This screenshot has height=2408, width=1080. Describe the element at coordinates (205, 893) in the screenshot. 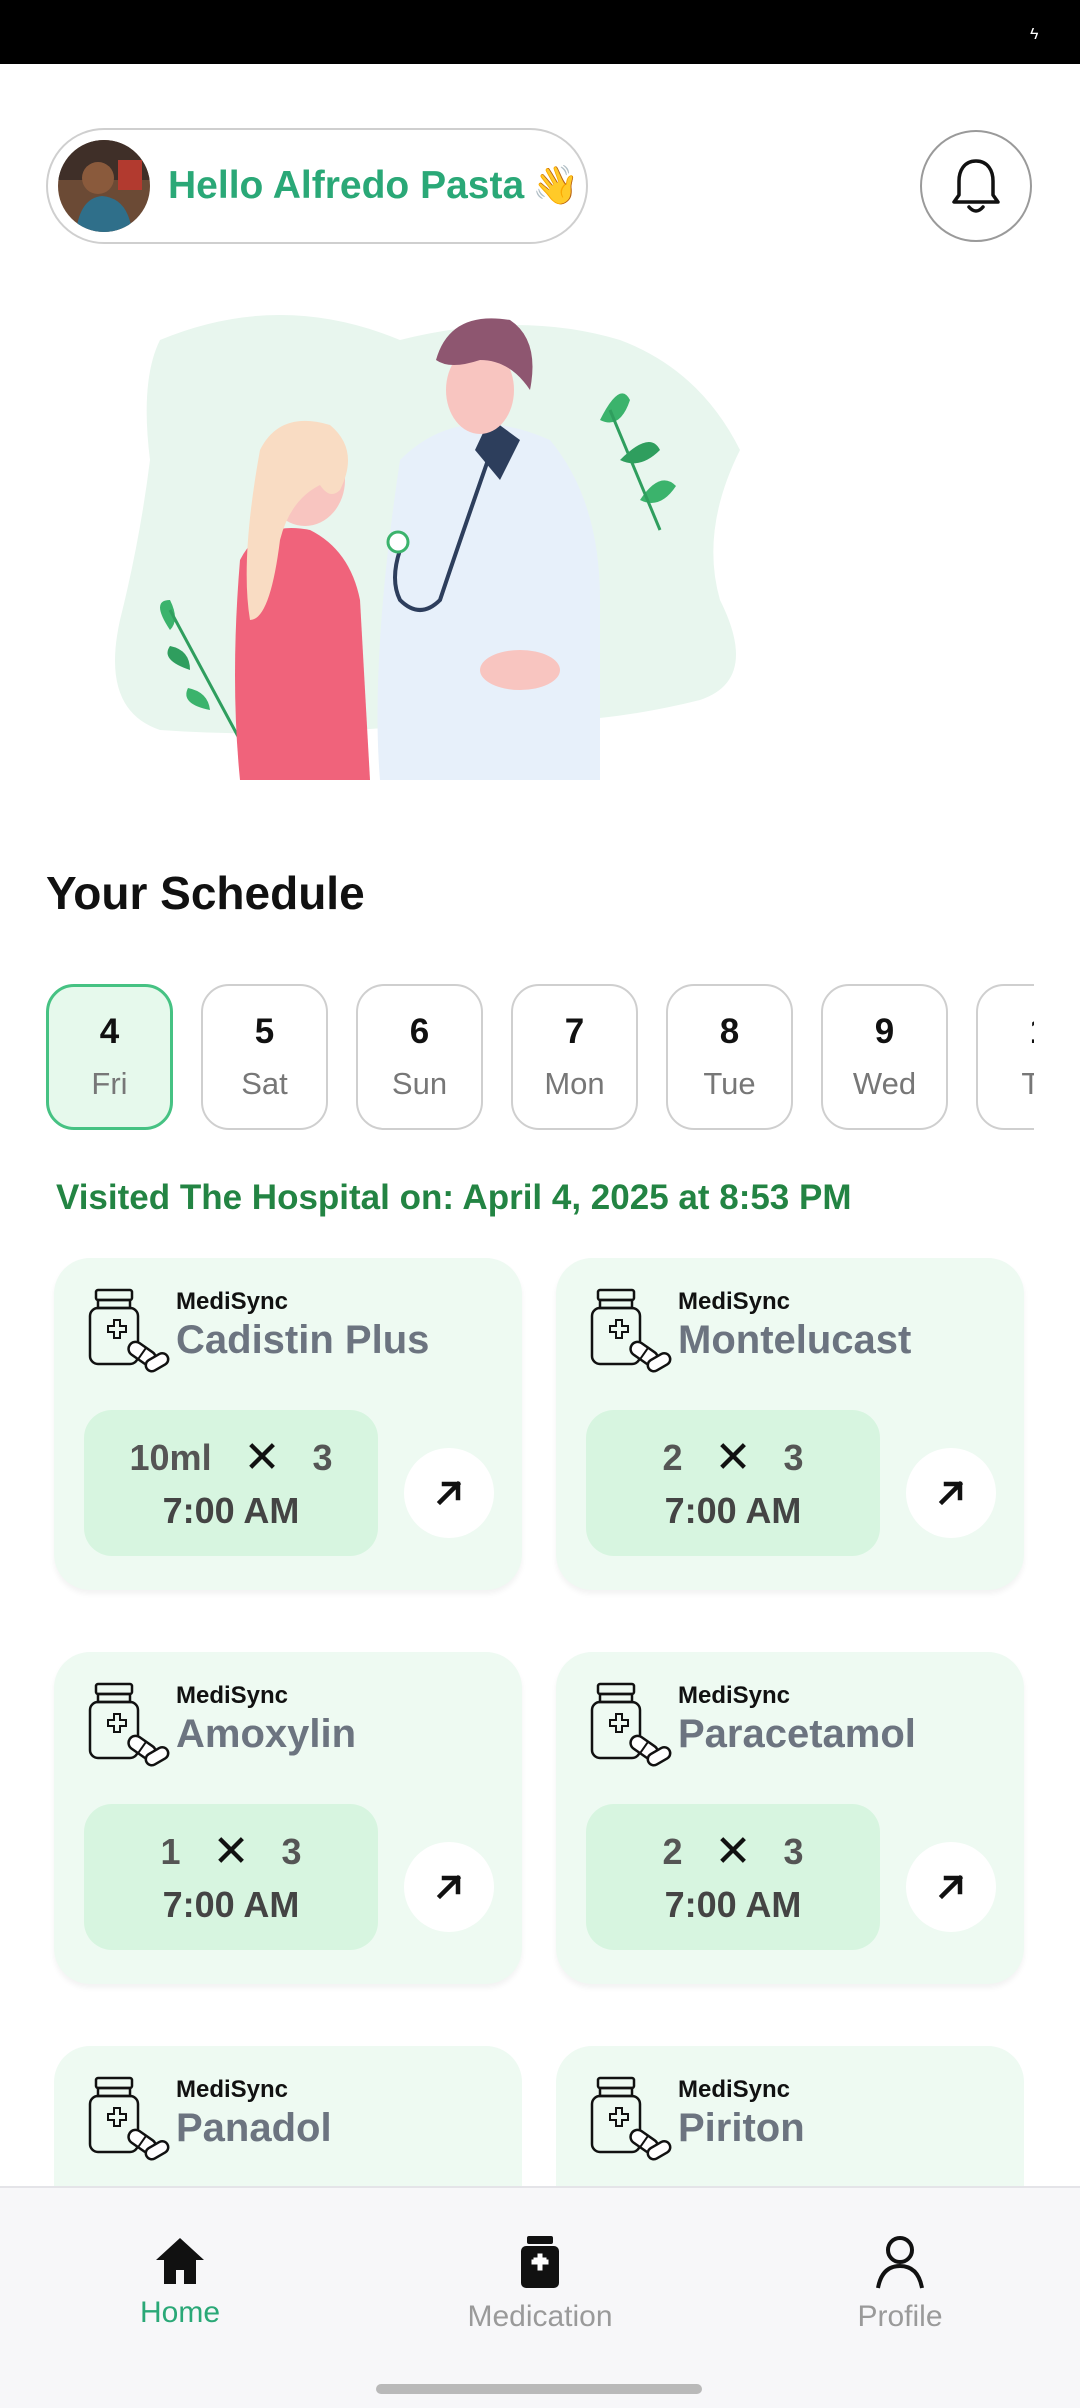

I see `schedule-title: Your Schedule` at that location.